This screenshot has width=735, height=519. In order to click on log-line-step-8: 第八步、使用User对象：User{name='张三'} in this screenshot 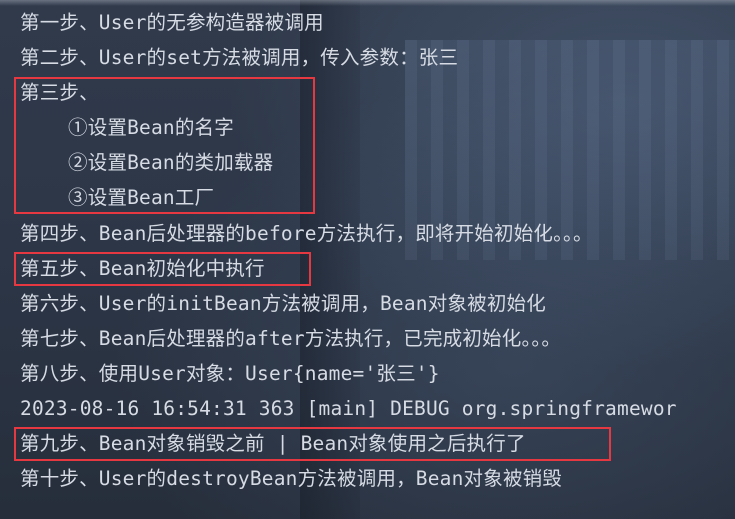, I will do `click(230, 373)`.